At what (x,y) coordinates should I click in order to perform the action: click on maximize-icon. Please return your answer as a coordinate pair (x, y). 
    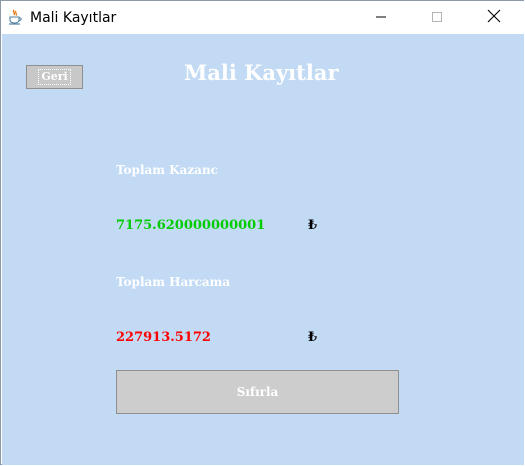
    Looking at the image, I should click on (437, 17).